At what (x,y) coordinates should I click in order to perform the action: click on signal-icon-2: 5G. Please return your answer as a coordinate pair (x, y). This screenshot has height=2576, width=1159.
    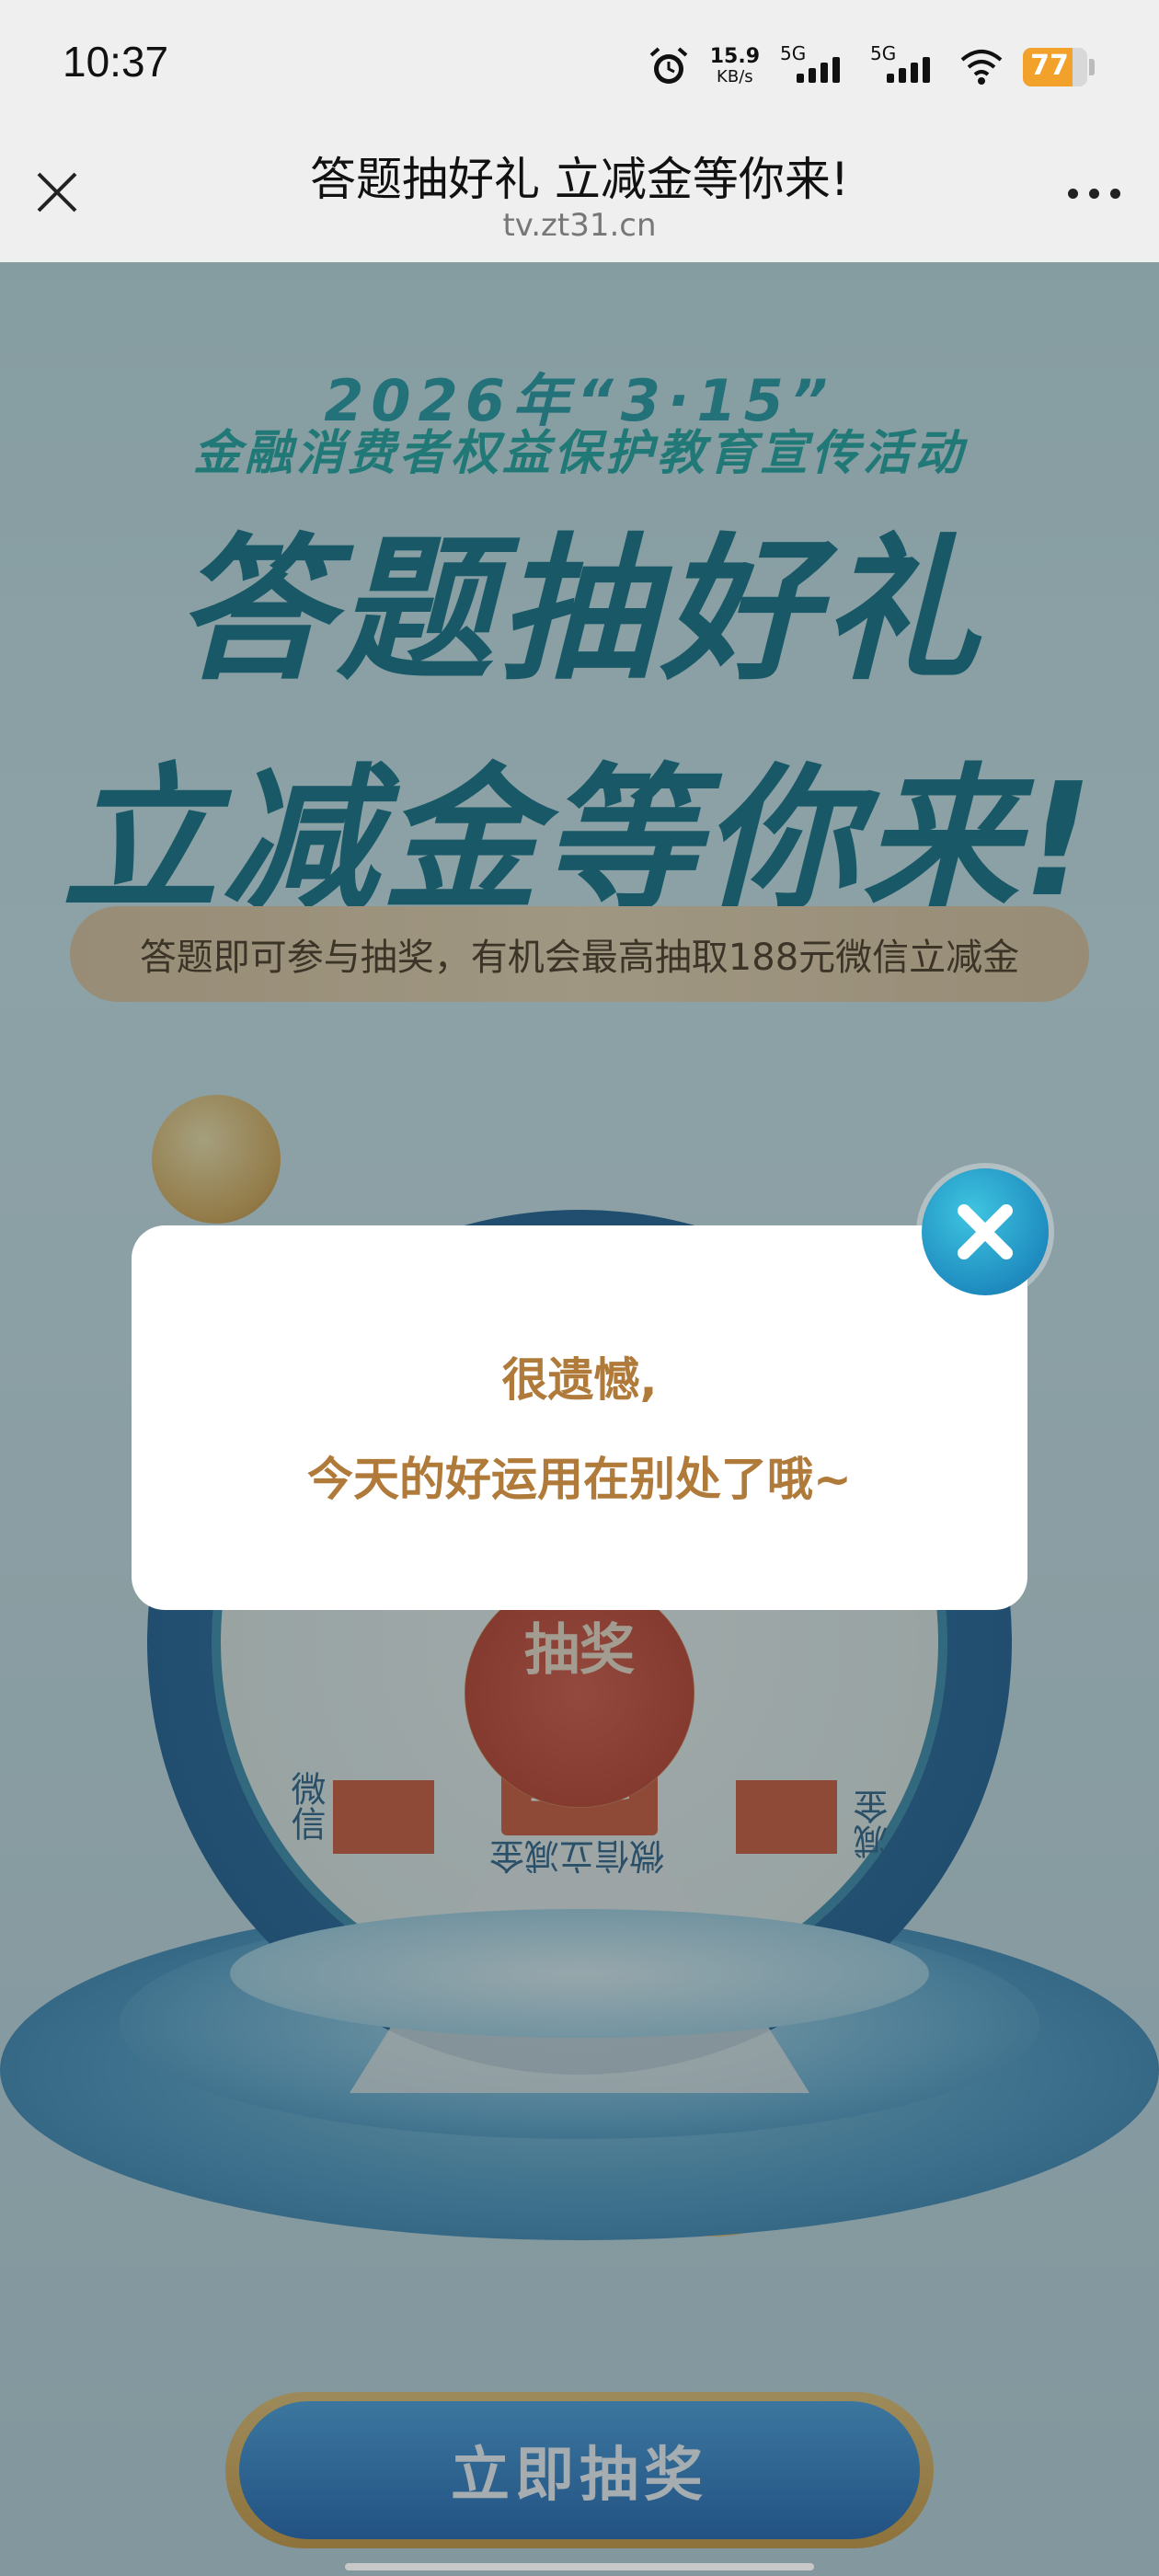
    Looking at the image, I should click on (905, 65).